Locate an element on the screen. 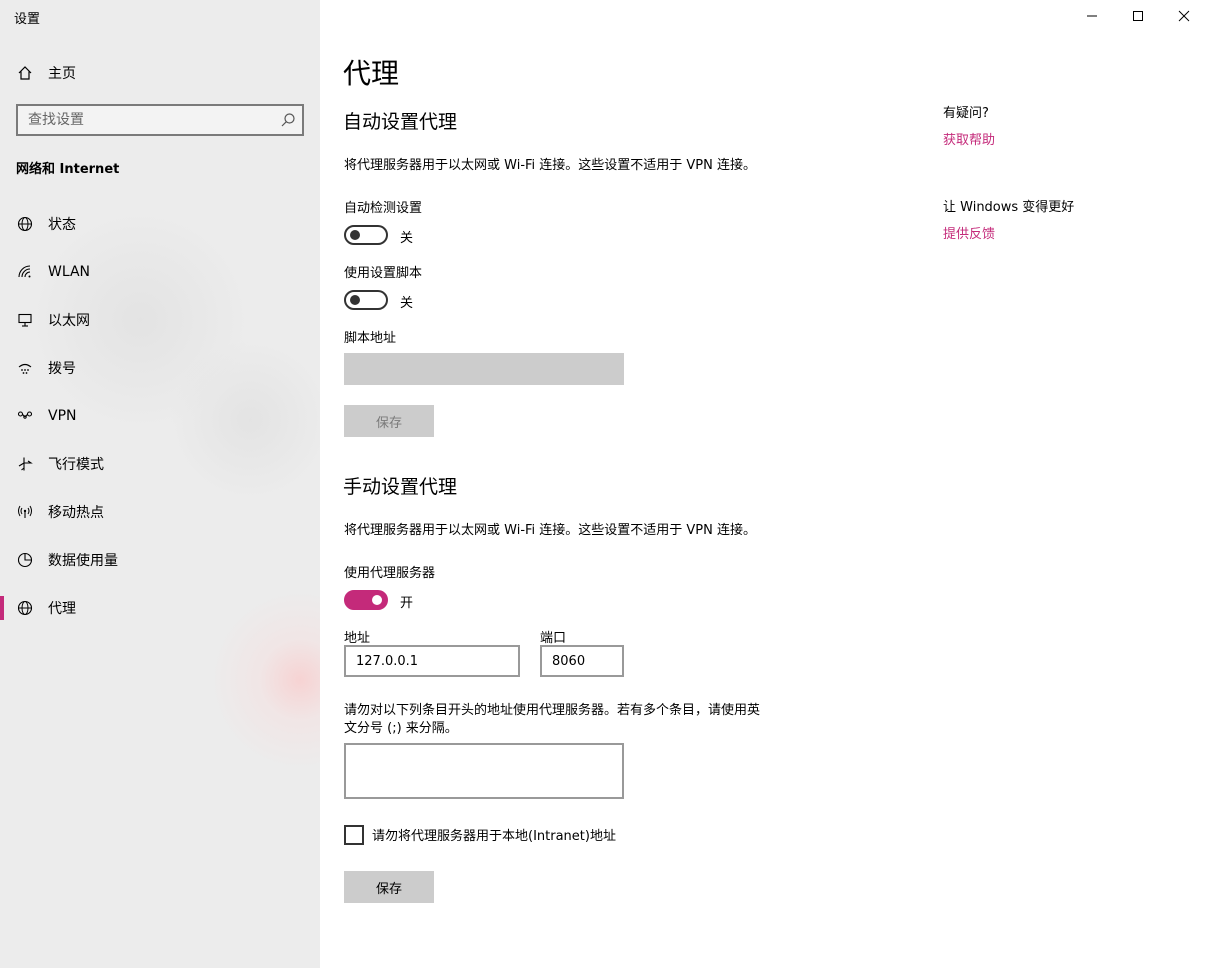 The height and width of the screenshot is (968, 1207). script-address-label: 脚本地址 is located at coordinates (370, 338).